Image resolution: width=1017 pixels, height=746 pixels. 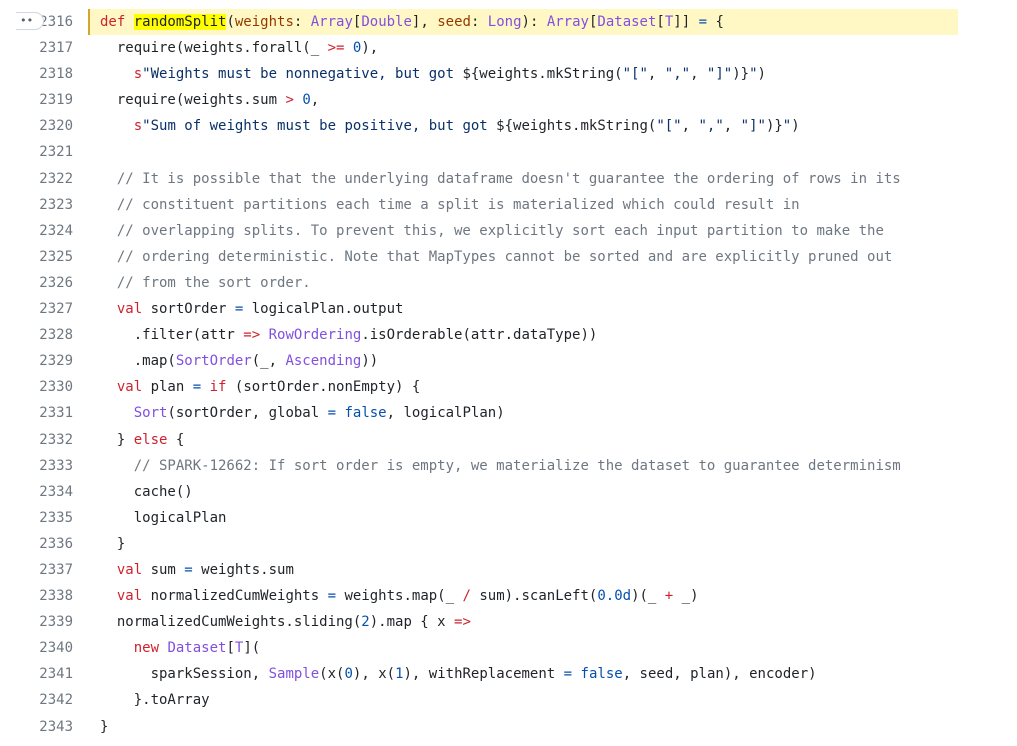 I want to click on code-token: logicalPlan, so click(x=180, y=517).